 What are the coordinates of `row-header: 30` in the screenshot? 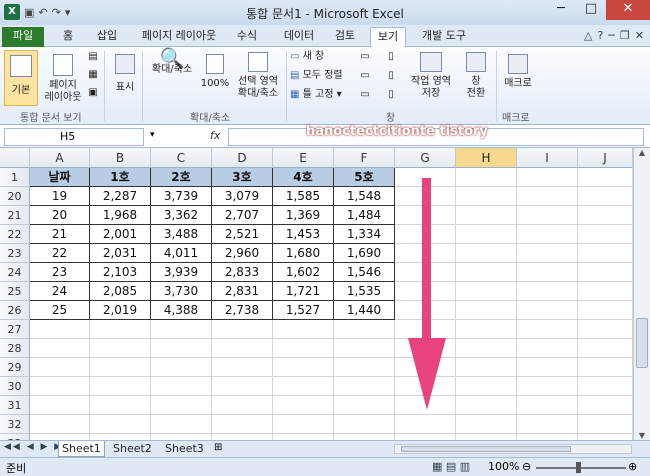 It's located at (15, 386).